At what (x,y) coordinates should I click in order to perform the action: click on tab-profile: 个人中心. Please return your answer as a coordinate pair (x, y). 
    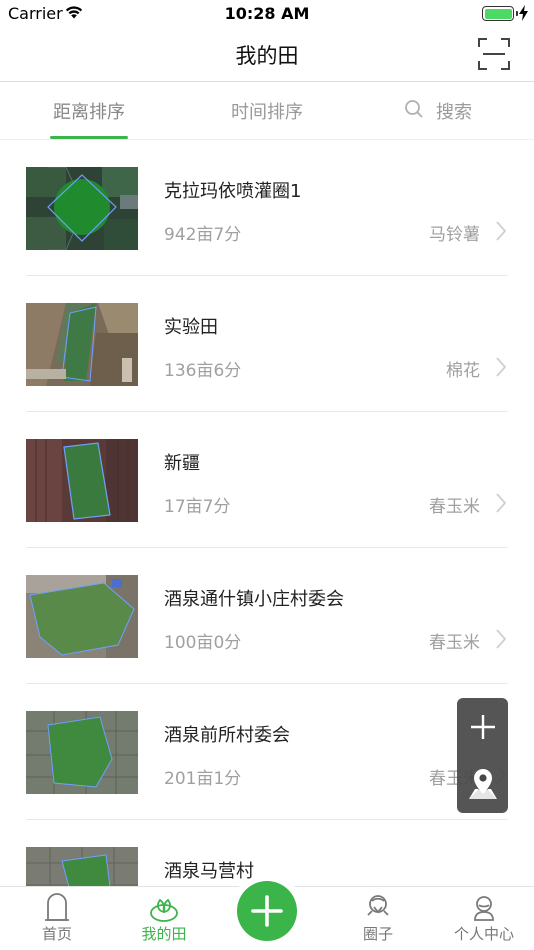
    Looking at the image, I should click on (484, 918).